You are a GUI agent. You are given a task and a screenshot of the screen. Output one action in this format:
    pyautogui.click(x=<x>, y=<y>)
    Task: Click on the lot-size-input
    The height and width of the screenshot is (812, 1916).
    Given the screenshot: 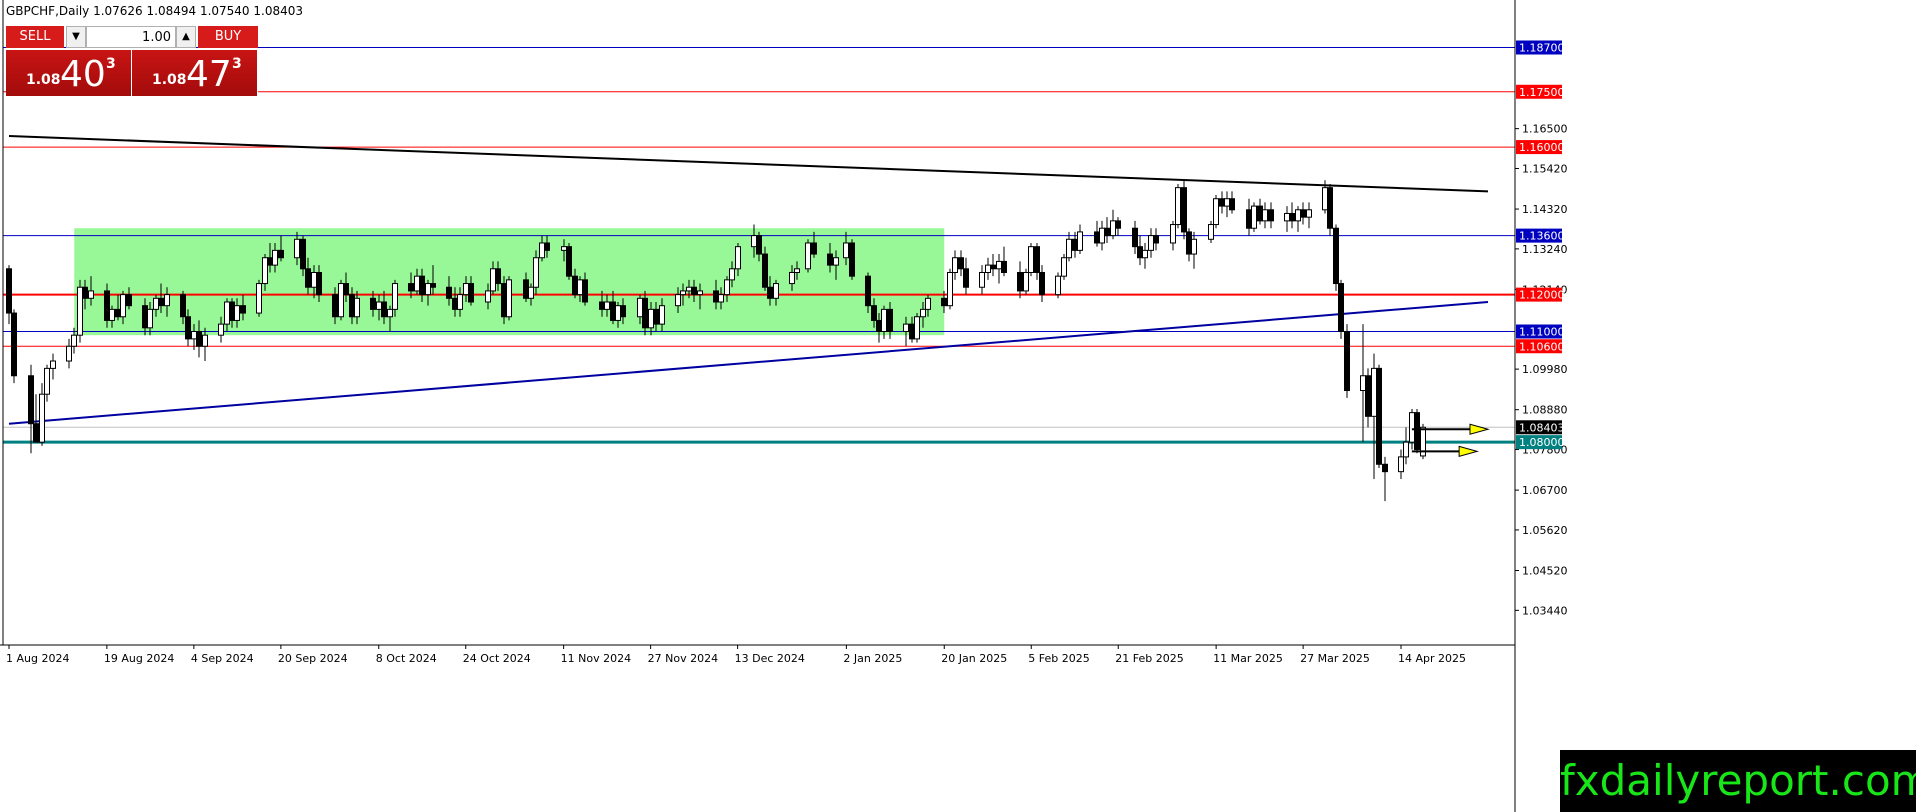 What is the action you would take?
    pyautogui.click(x=131, y=37)
    